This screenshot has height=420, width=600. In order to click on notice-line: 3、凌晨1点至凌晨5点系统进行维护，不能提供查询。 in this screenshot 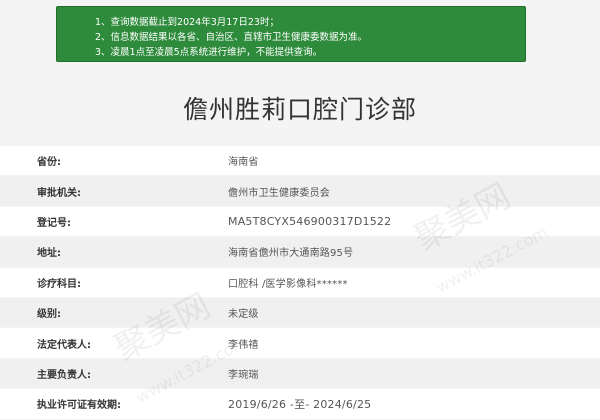, I will do `click(209, 52)`.